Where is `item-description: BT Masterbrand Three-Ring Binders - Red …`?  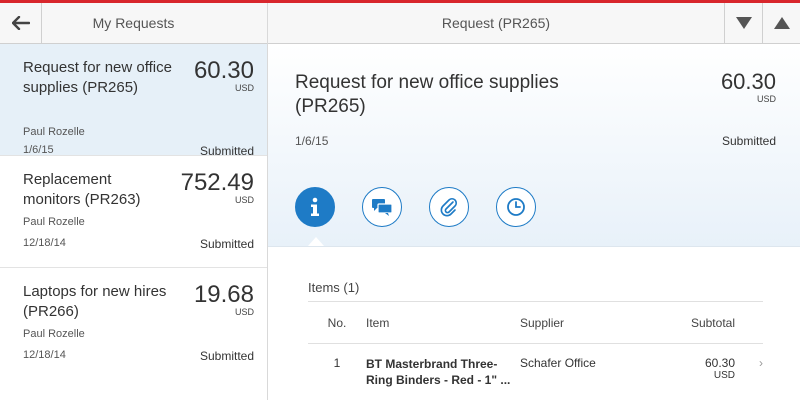
item-description: BT Masterbrand Three-Ring Binders - Red … is located at coordinates (438, 372).